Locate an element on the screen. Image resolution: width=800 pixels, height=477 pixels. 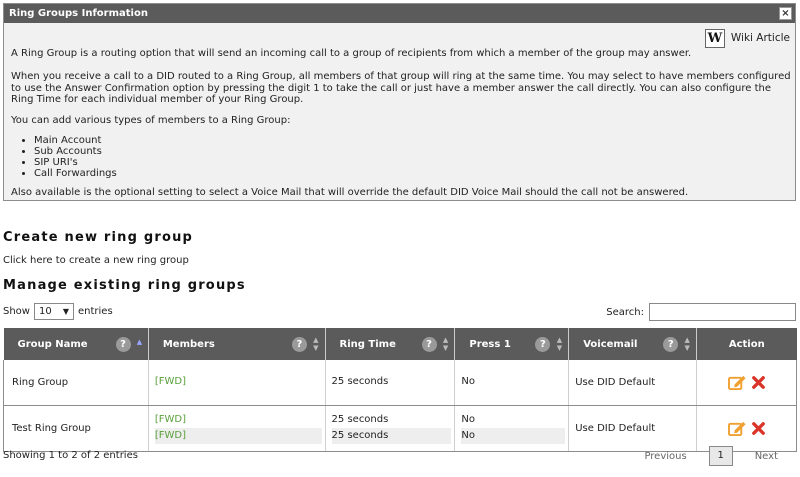
list-item: Call Forwardings is located at coordinates (75, 173).